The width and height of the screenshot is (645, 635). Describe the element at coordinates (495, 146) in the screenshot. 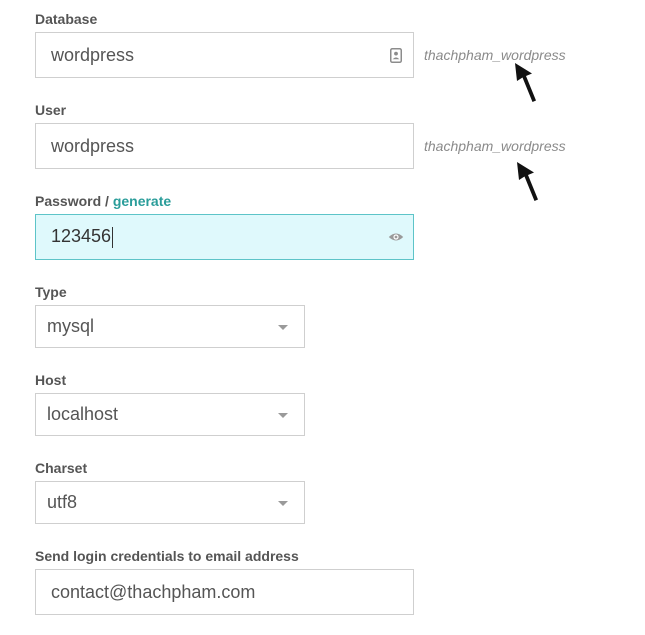

I see `user-hint: thachpham_wordpress` at that location.